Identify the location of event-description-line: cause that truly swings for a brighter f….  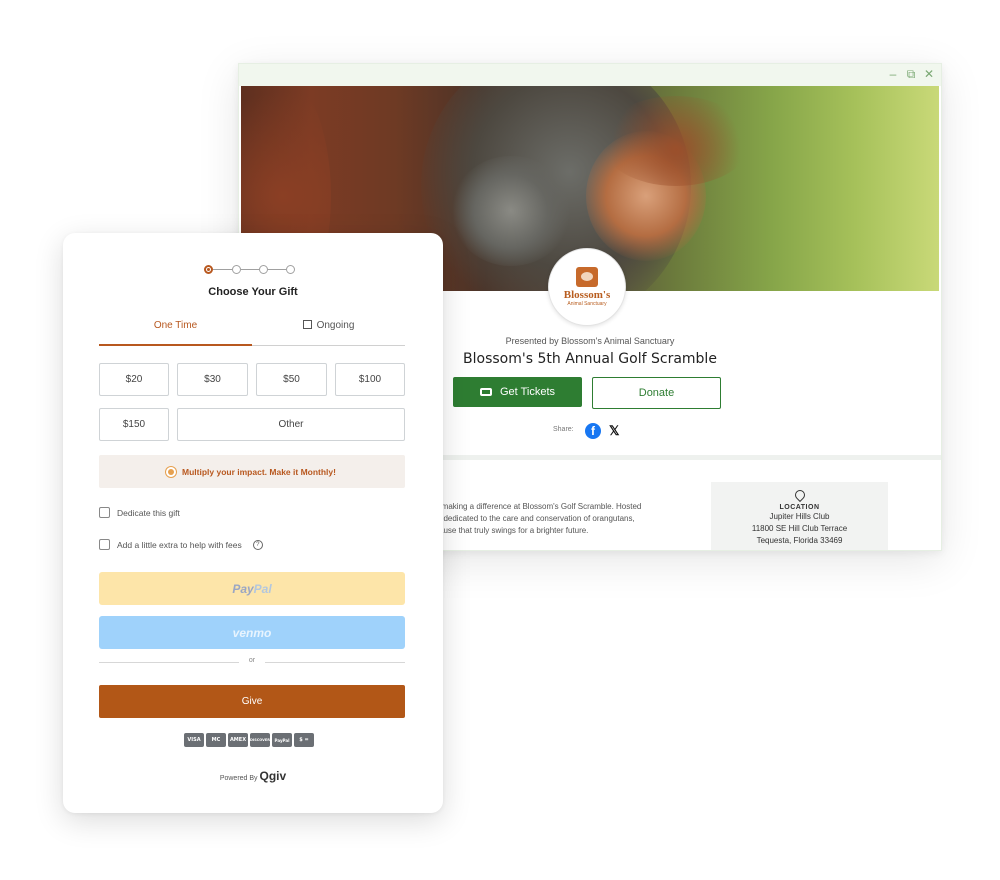
(512, 530).